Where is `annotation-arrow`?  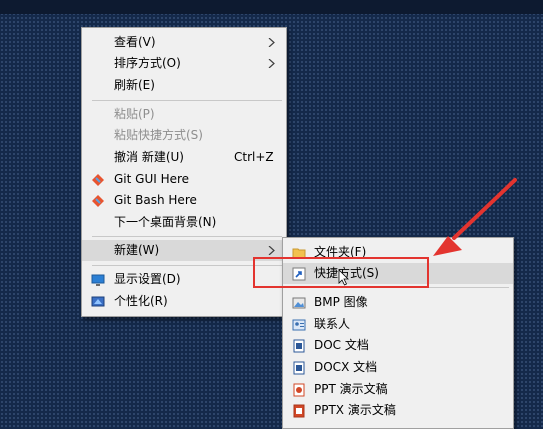
annotation-arrow is located at coordinates (475, 217).